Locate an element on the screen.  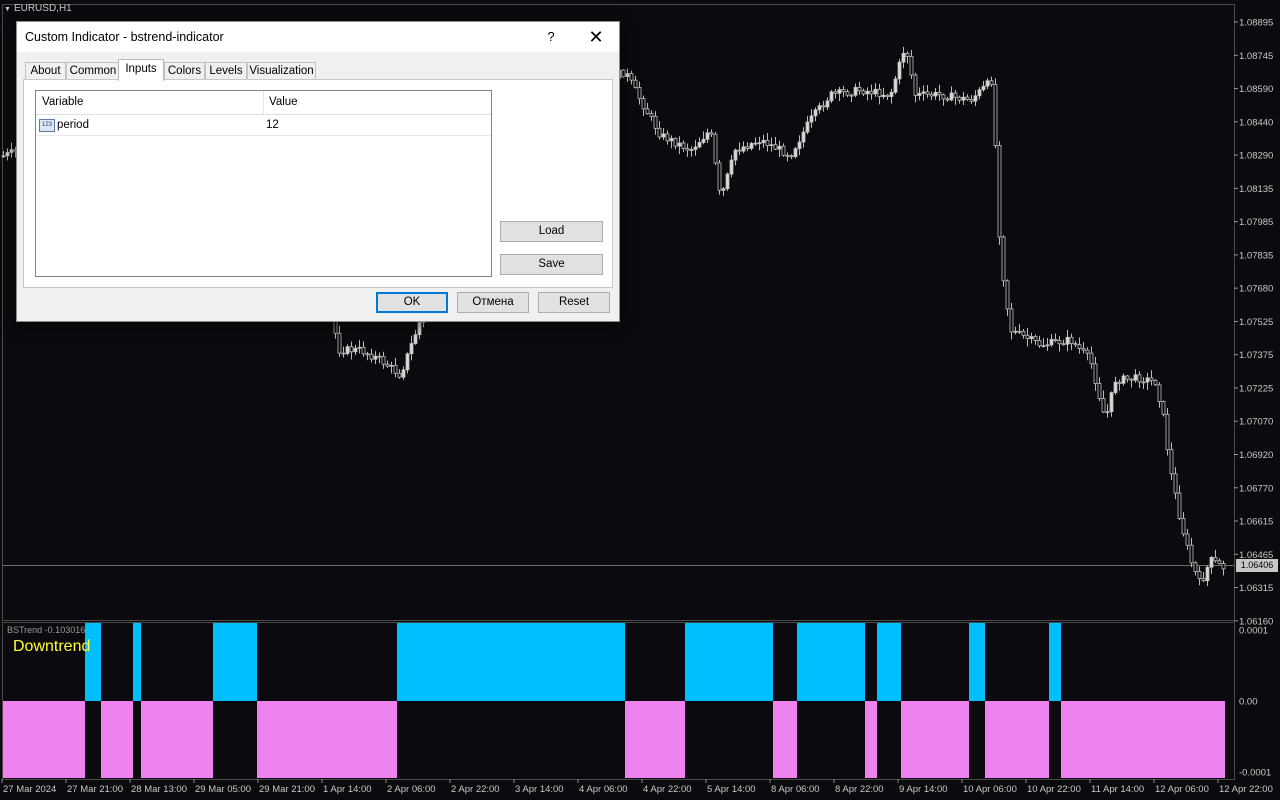
column-header-variable: Variable is located at coordinates (62, 102).